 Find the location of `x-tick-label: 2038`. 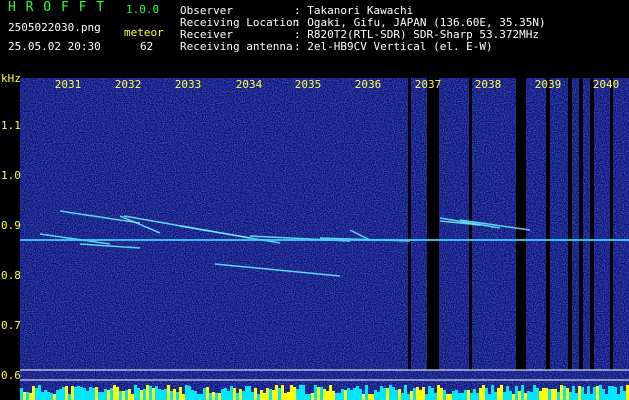

x-tick-label: 2038 is located at coordinates (488, 84).